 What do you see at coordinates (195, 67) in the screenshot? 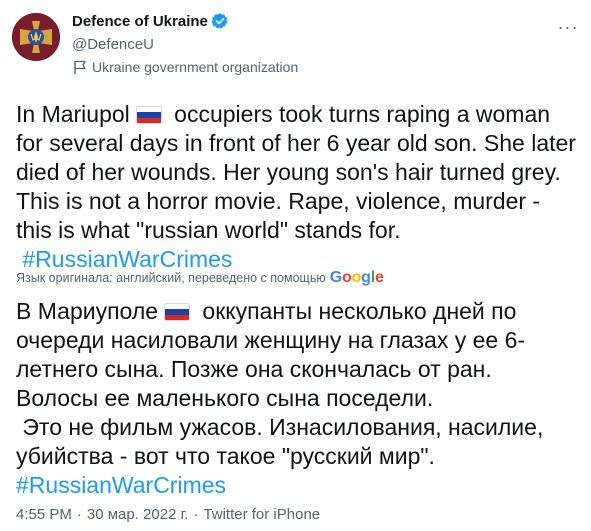
I see `government-label-text: Ukraine government organization` at bounding box center [195, 67].